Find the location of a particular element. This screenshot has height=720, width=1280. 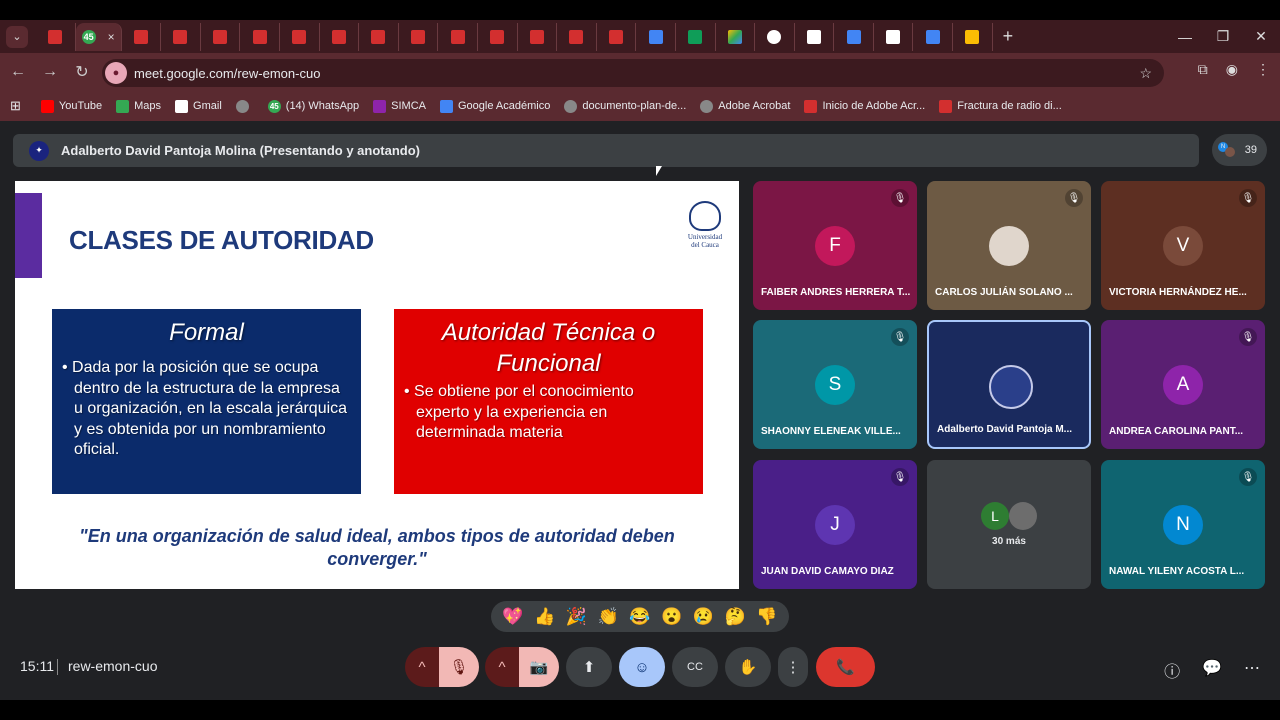

participant-name: JUAN DAVID CAMAYO DIAZ is located at coordinates (827, 571).